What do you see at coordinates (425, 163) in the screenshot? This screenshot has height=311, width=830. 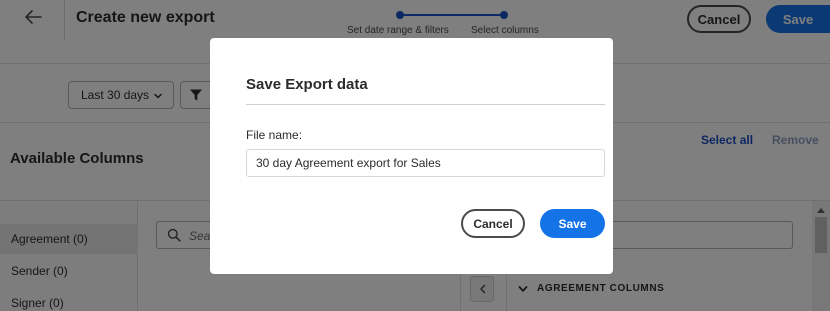 I see `file-name-input` at bounding box center [425, 163].